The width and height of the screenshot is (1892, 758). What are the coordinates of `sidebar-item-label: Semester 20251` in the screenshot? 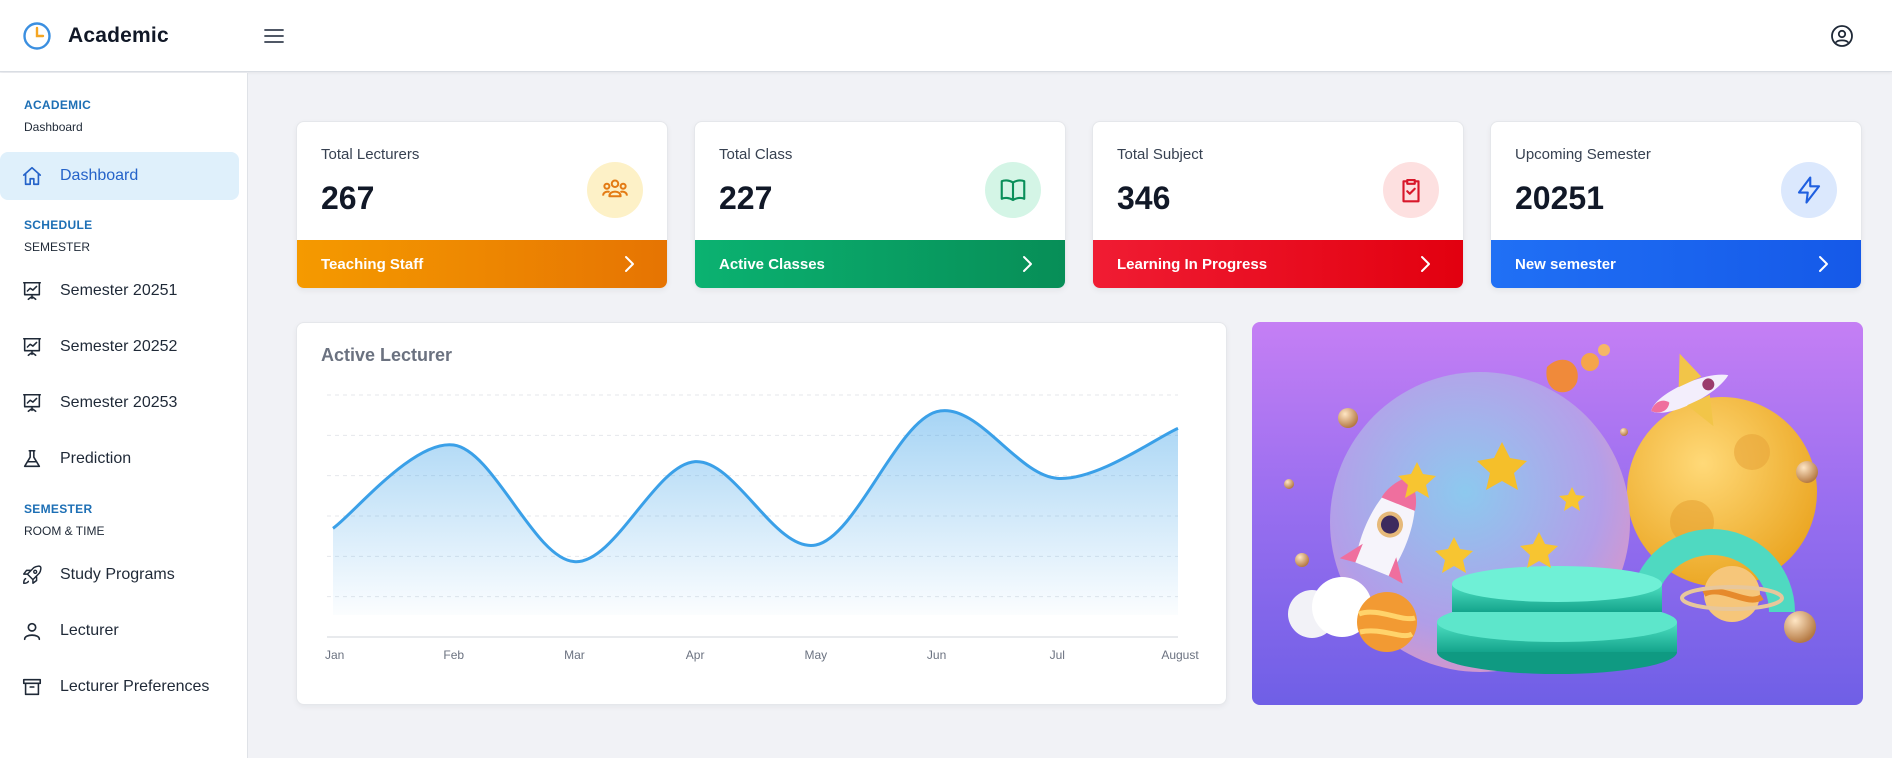 It's located at (119, 290).